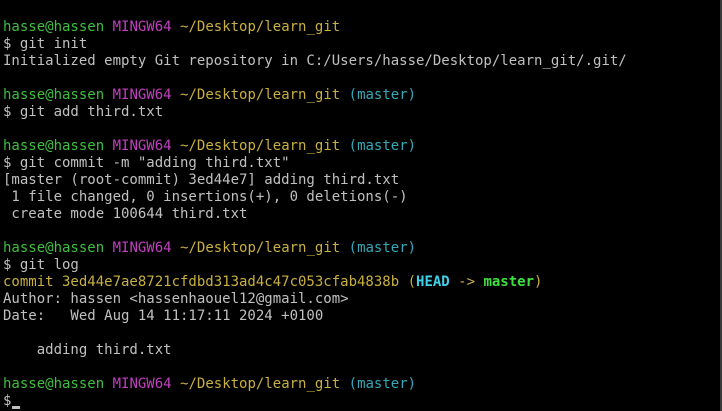 The width and height of the screenshot is (722, 411). Describe the element at coordinates (7, 401) in the screenshot. I see `terminal-text-text: $` at that location.